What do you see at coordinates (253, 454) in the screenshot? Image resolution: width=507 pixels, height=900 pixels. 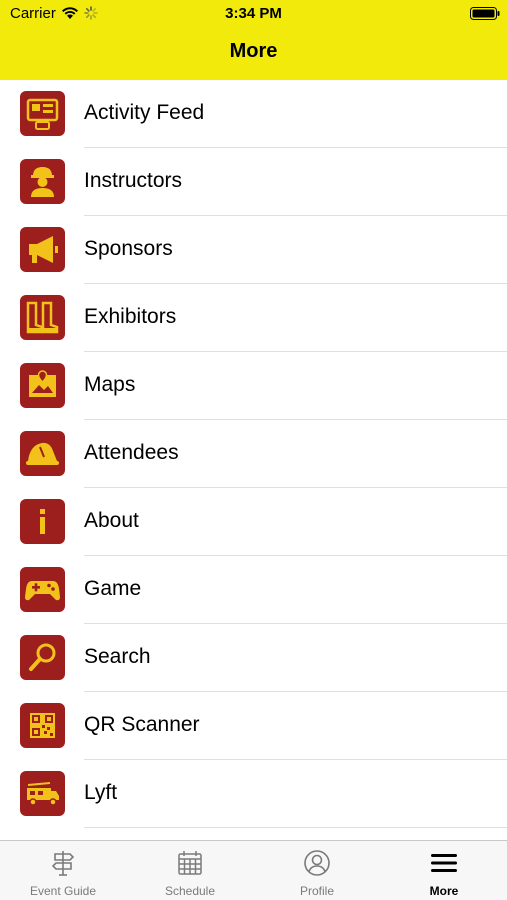 I see `menu-item-attendees: Attendees` at bounding box center [253, 454].